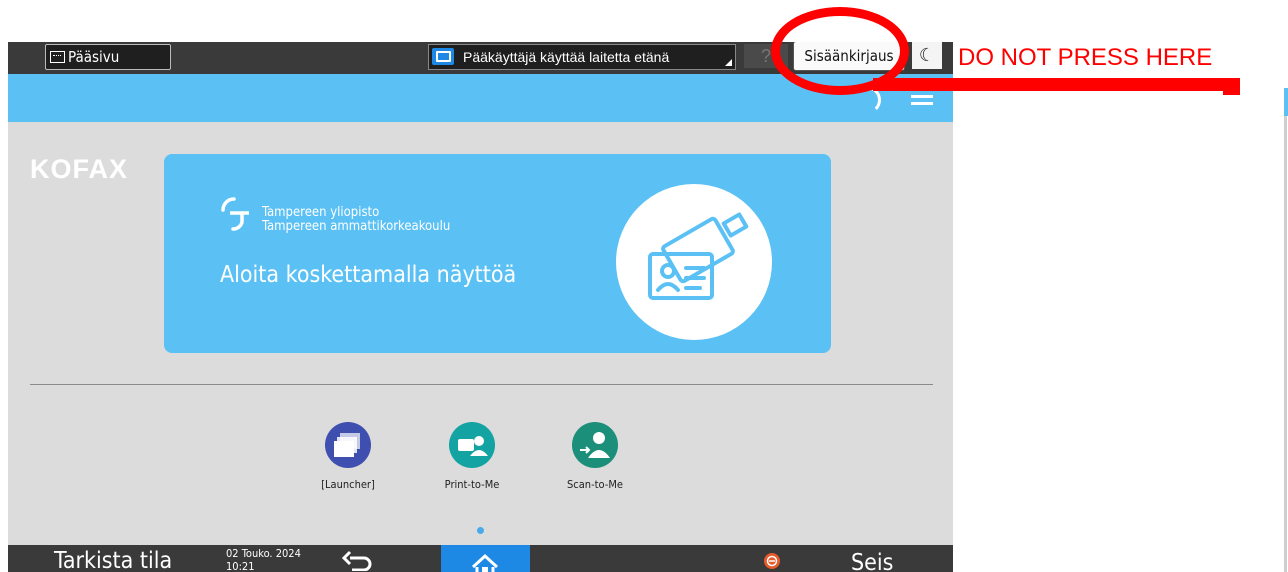  I want to click on check-status-button: Tarkista tila, so click(108, 558).